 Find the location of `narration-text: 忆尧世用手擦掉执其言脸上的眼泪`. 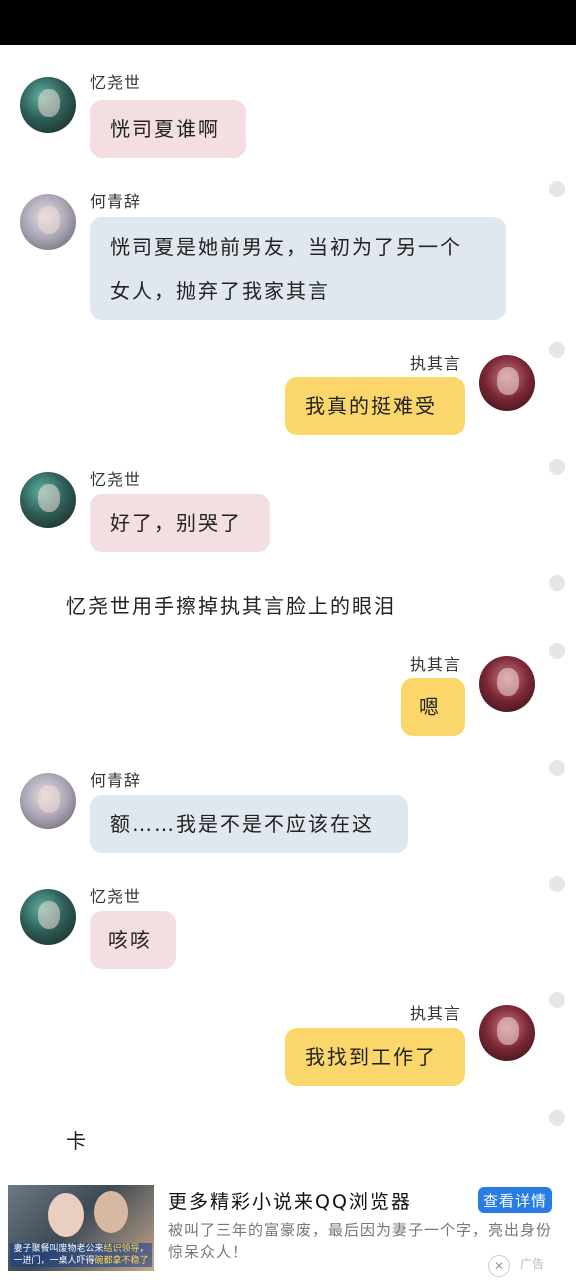

narration-text: 忆尧世用手擦掉执其言脸上的眼泪 is located at coordinates (231, 606).